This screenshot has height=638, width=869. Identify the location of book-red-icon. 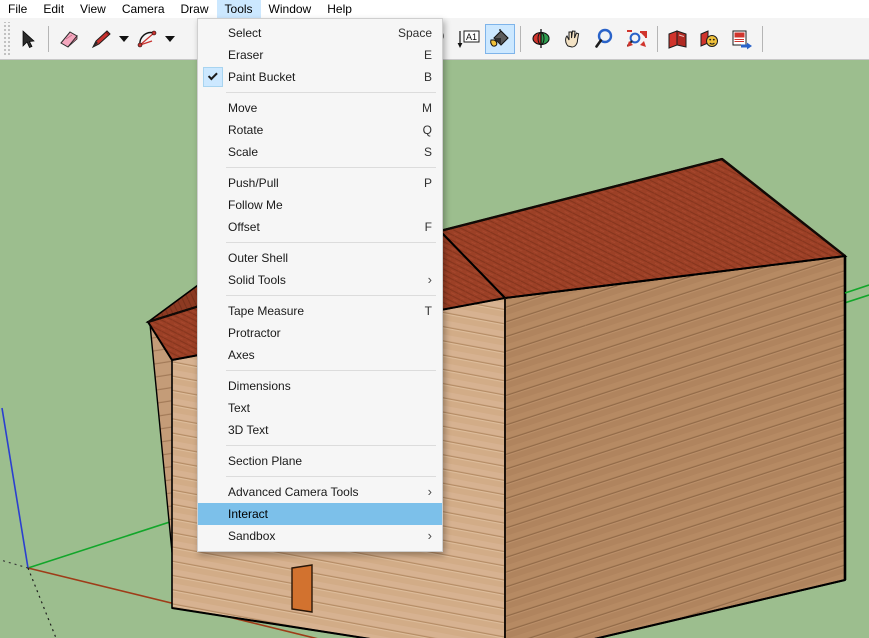
(677, 39).